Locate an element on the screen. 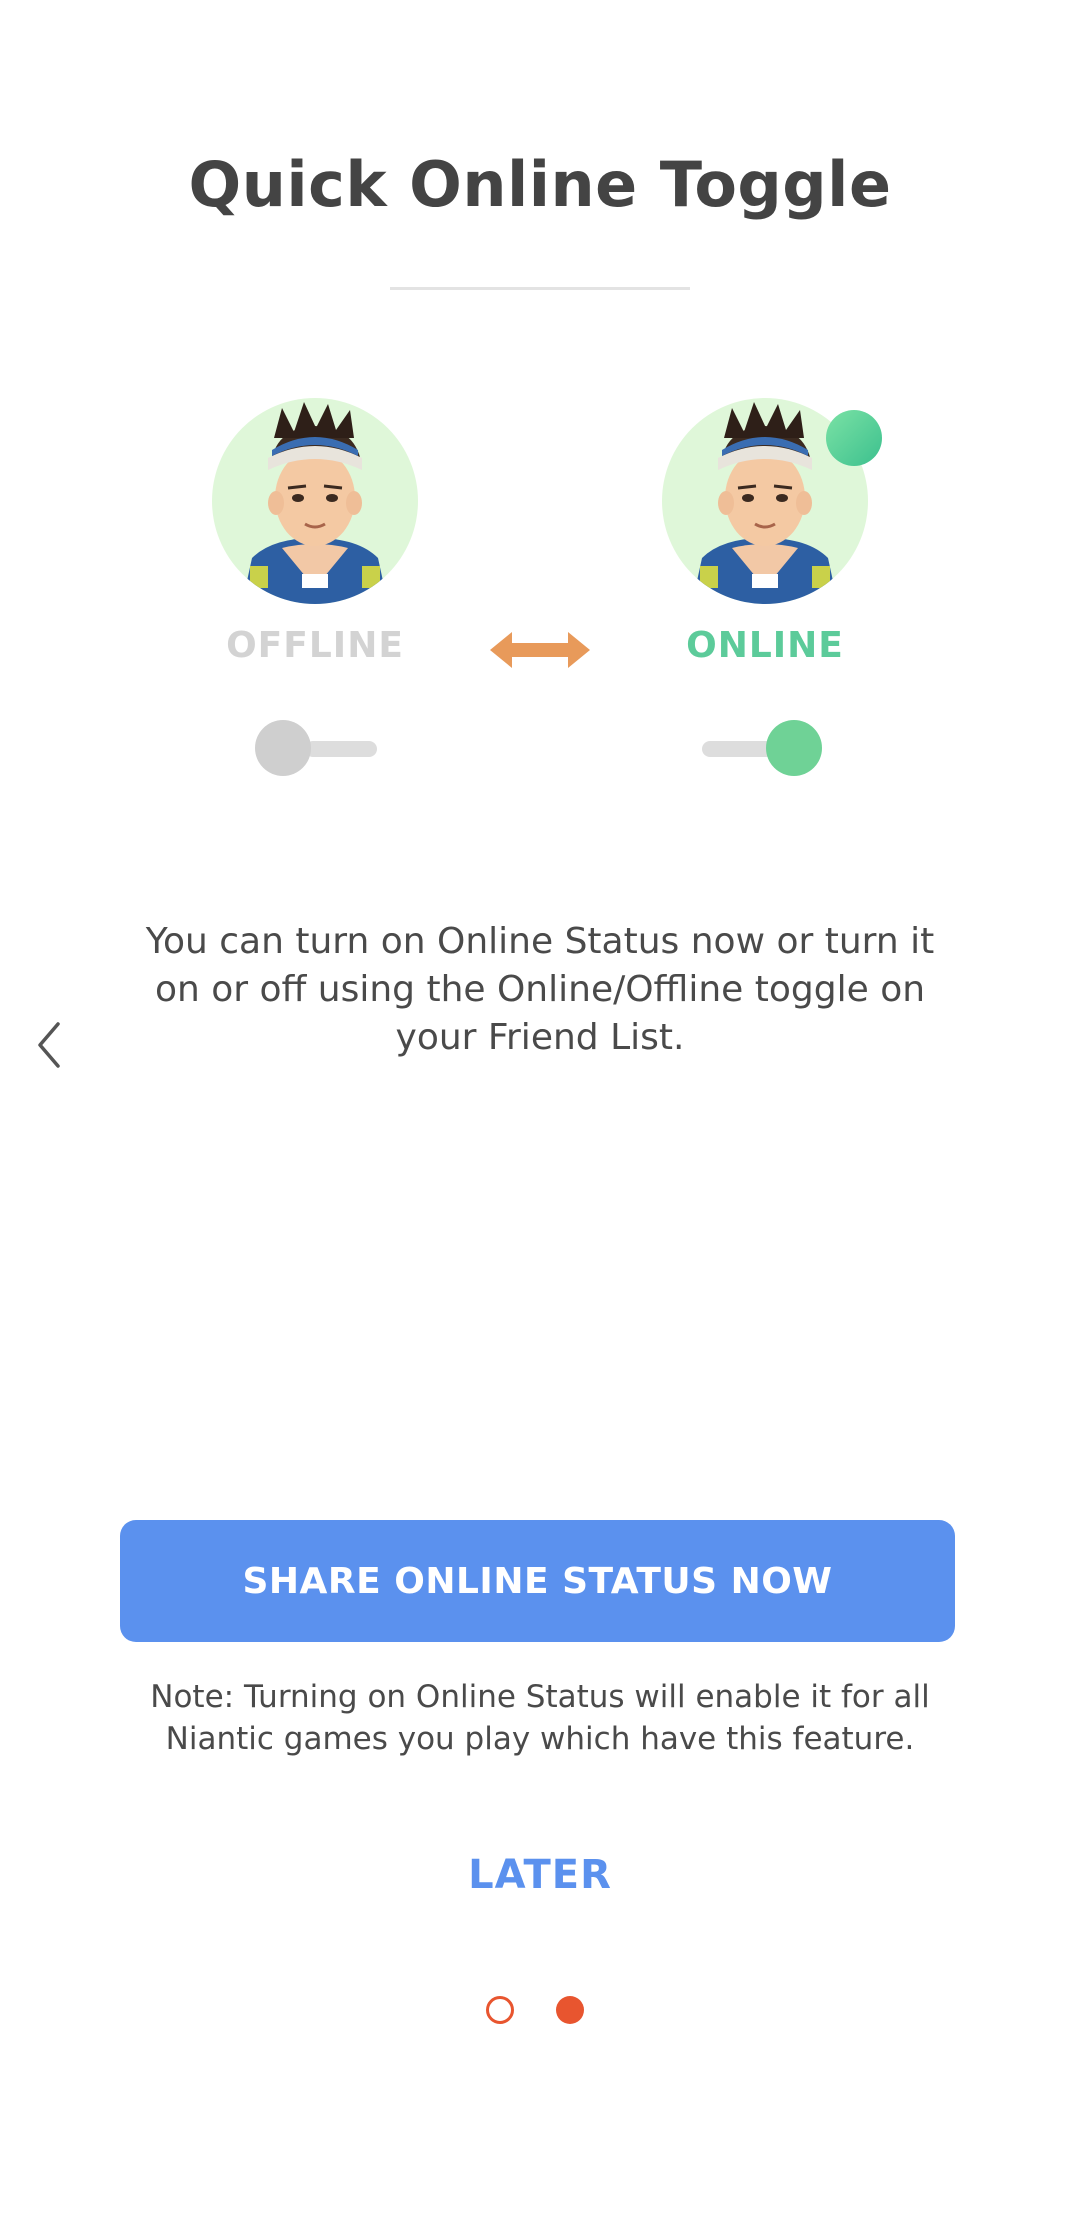 Image resolution: width=1080 pixels, height=2220 pixels. share-online-status-button: SHARE ONLINE STATUS NOW is located at coordinates (537, 1581).